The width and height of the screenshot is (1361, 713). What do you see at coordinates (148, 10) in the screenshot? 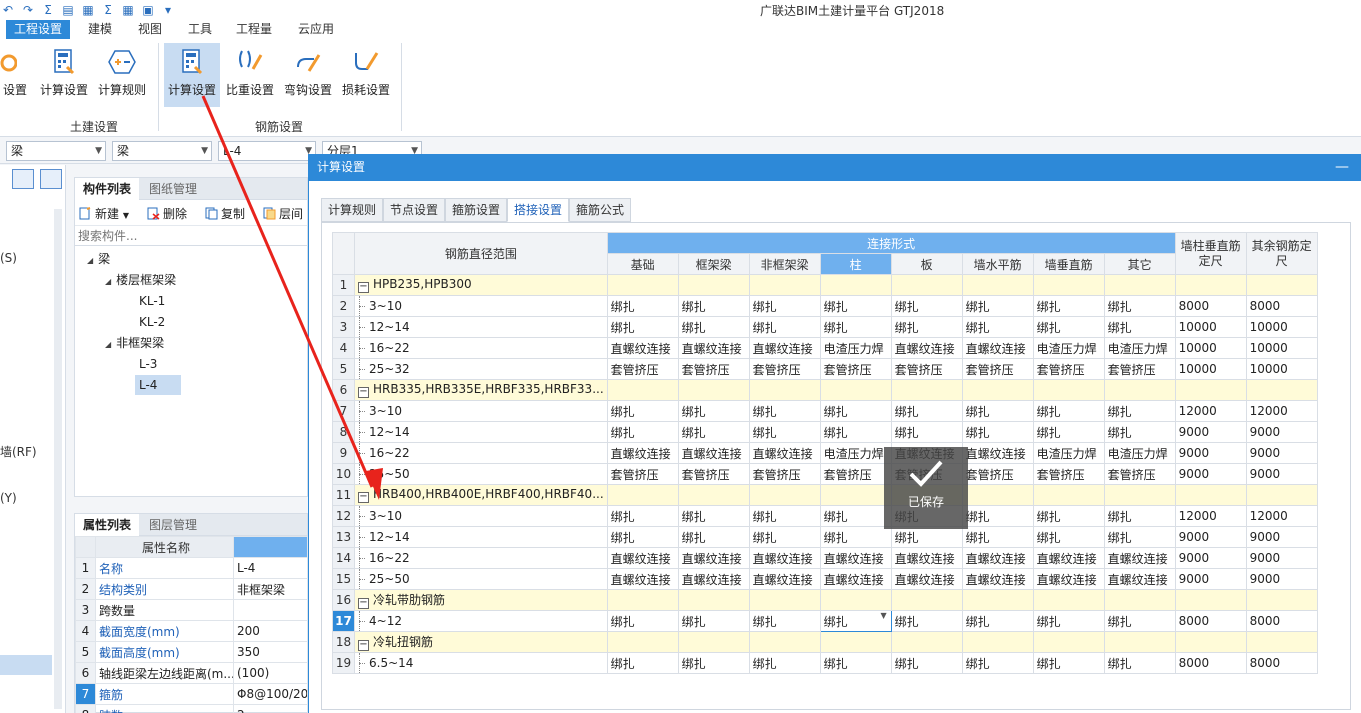
I see `layout-icon: ▣` at bounding box center [148, 10].